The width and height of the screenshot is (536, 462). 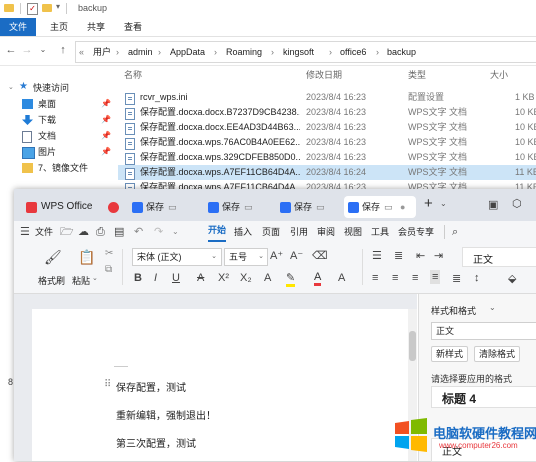 I want to click on ribbon-tab-share: 共享, so click(x=96, y=27).